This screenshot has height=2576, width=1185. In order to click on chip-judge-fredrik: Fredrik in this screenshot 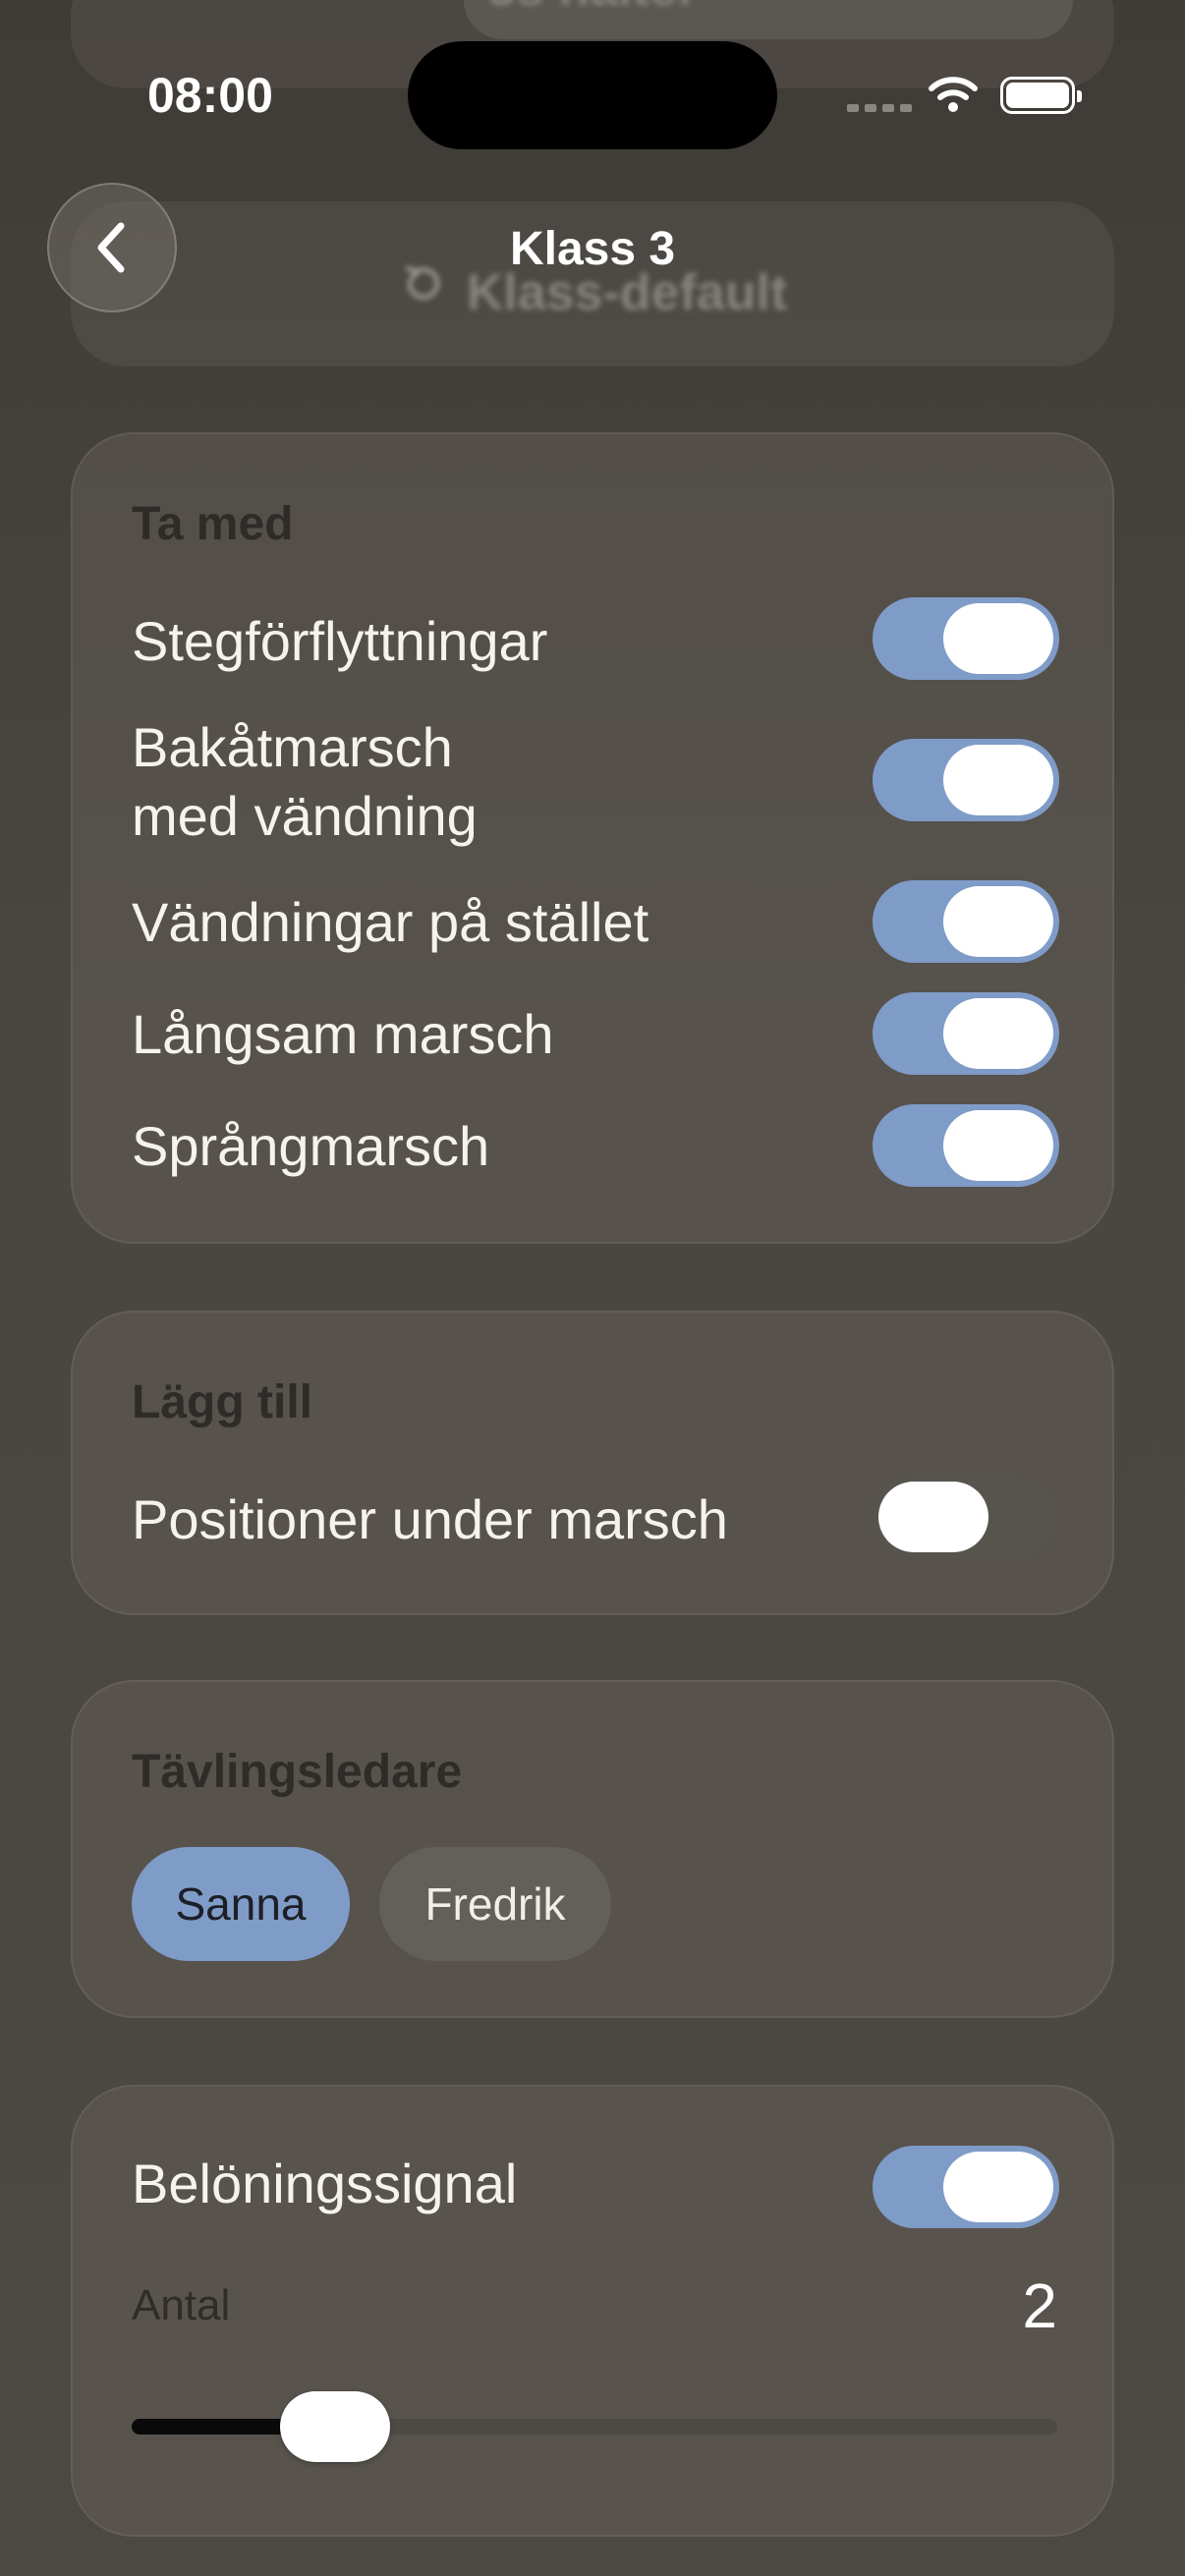, I will do `click(495, 1904)`.